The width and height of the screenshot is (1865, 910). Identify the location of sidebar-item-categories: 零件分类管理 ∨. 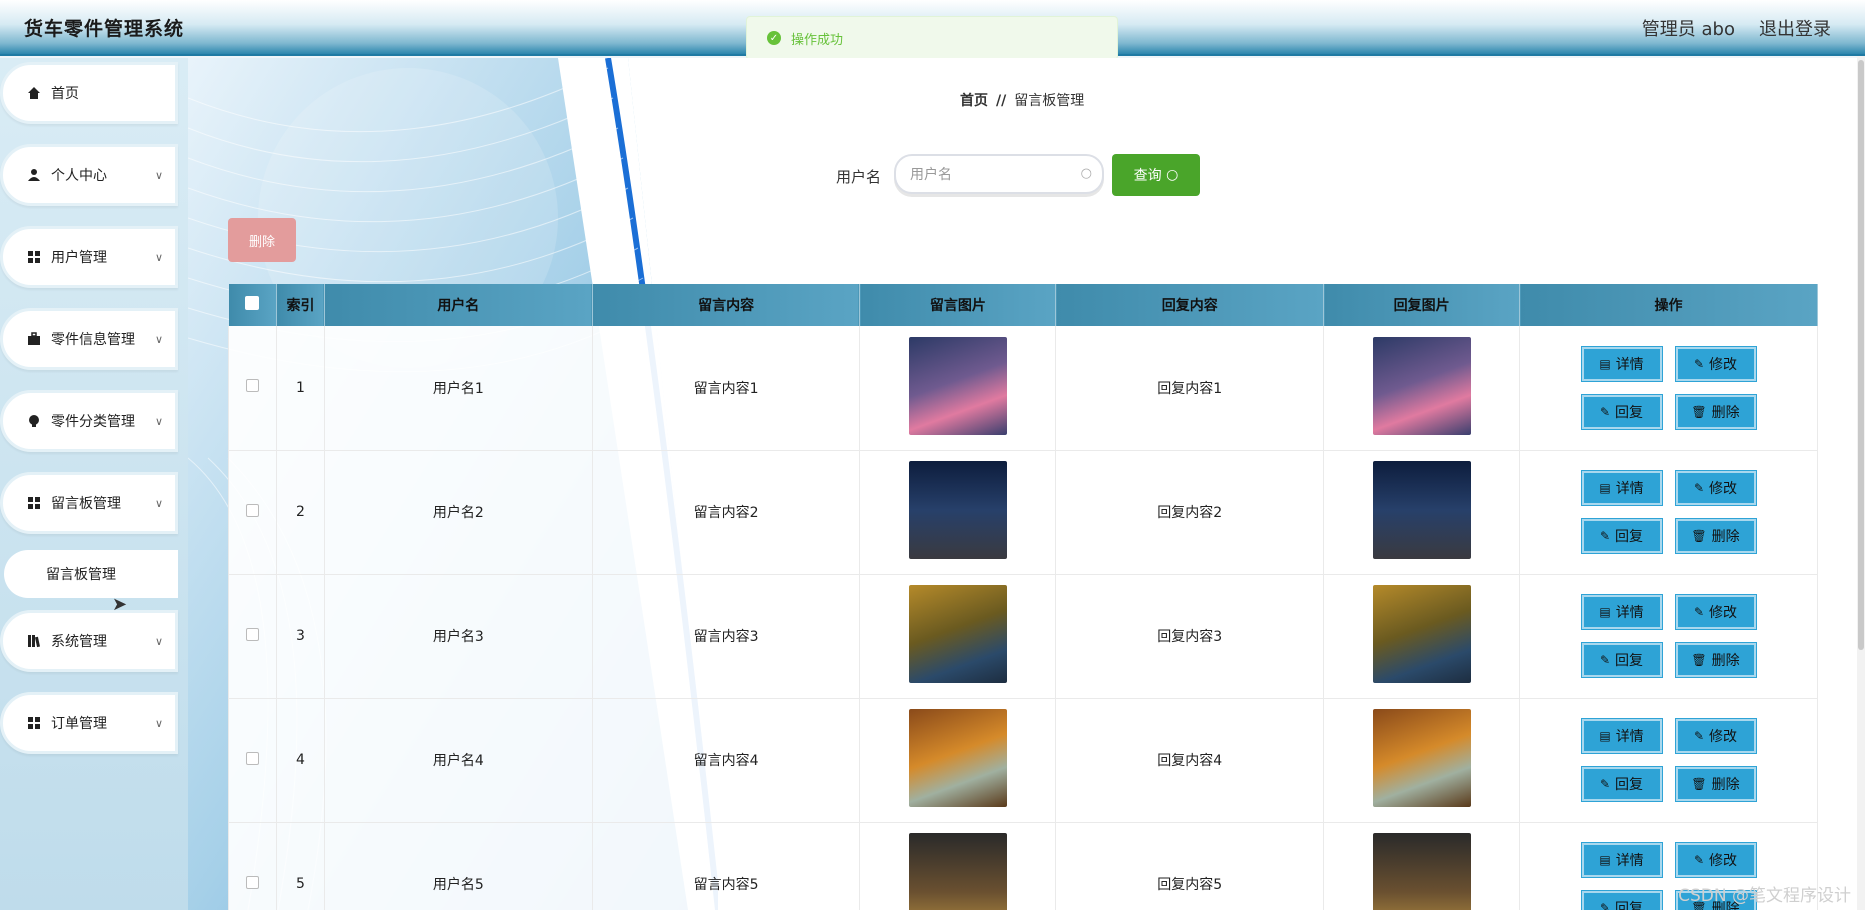
(89, 421).